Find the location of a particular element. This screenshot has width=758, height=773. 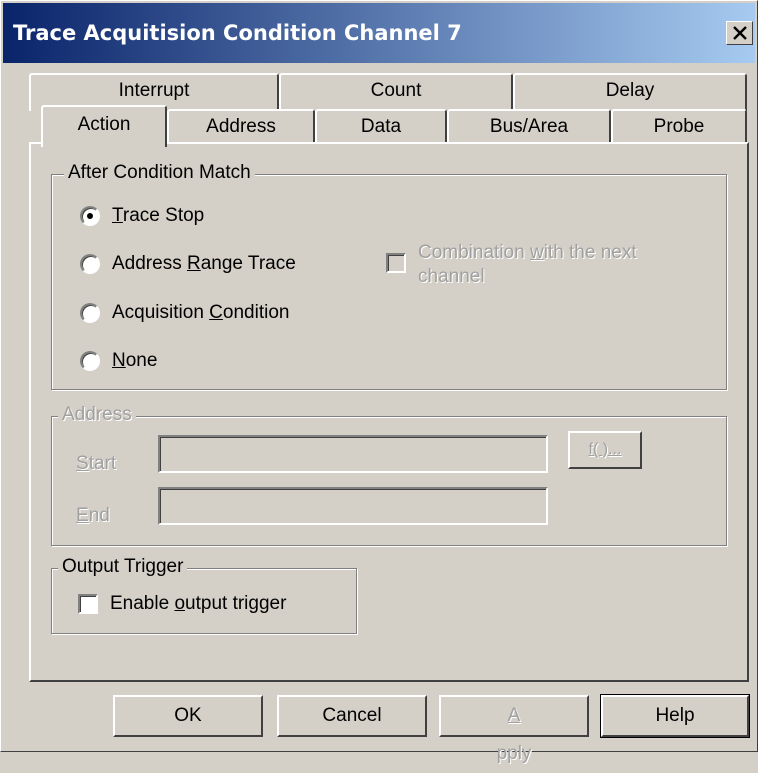

tab-label: Address is located at coordinates (241, 126).